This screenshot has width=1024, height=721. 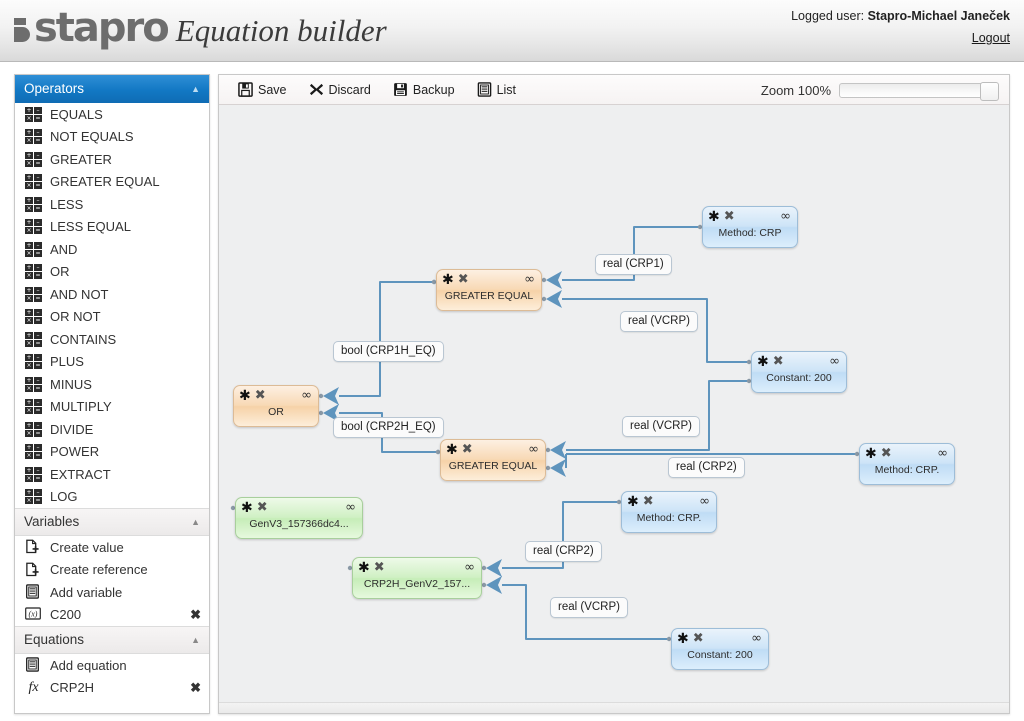 I want to click on operator-item-less-equal: + – × = LESS EQUAL, so click(x=112, y=227).